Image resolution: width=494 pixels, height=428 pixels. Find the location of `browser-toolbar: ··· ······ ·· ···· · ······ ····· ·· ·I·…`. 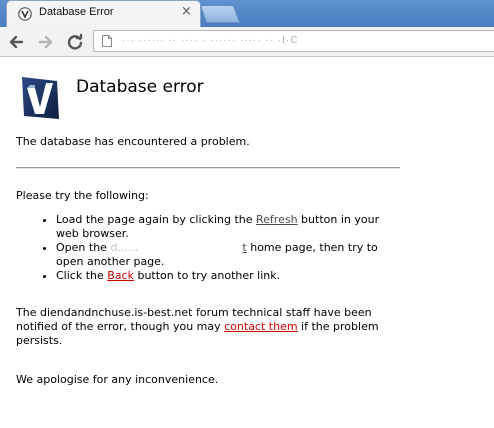

browser-toolbar: ··· ······ ·· ···· · ······ ····· ·· ·I·… is located at coordinates (247, 42).